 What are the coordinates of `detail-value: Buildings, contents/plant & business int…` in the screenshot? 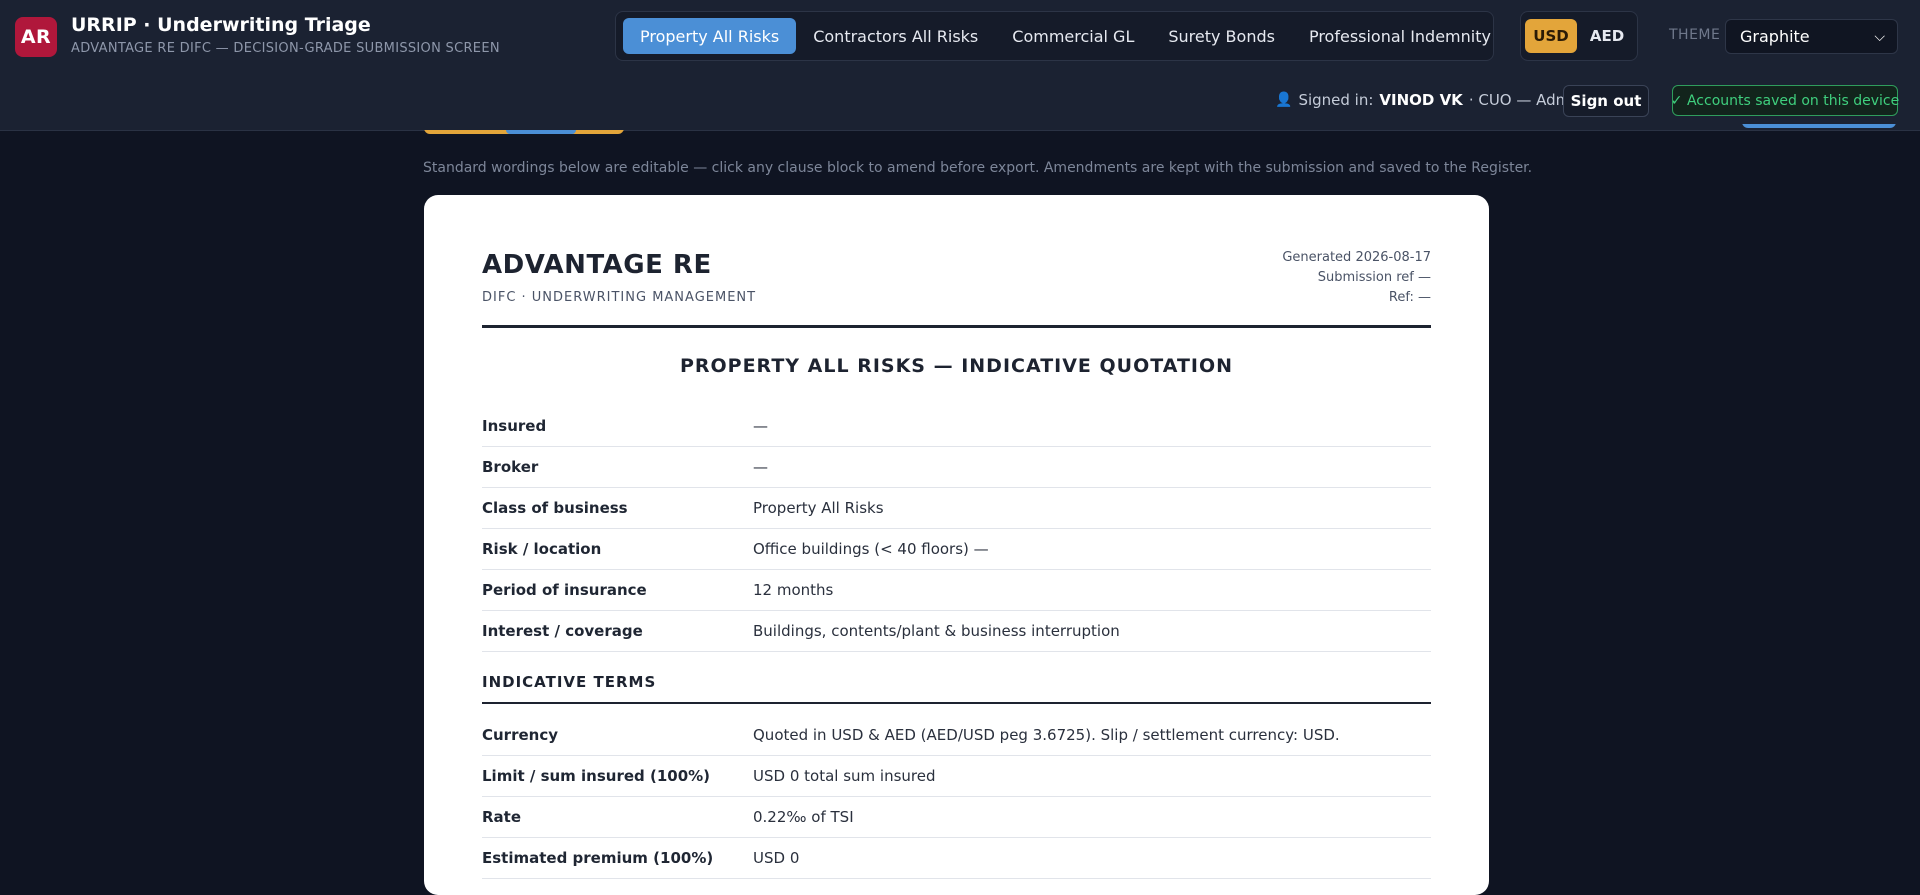 It's located at (936, 631).